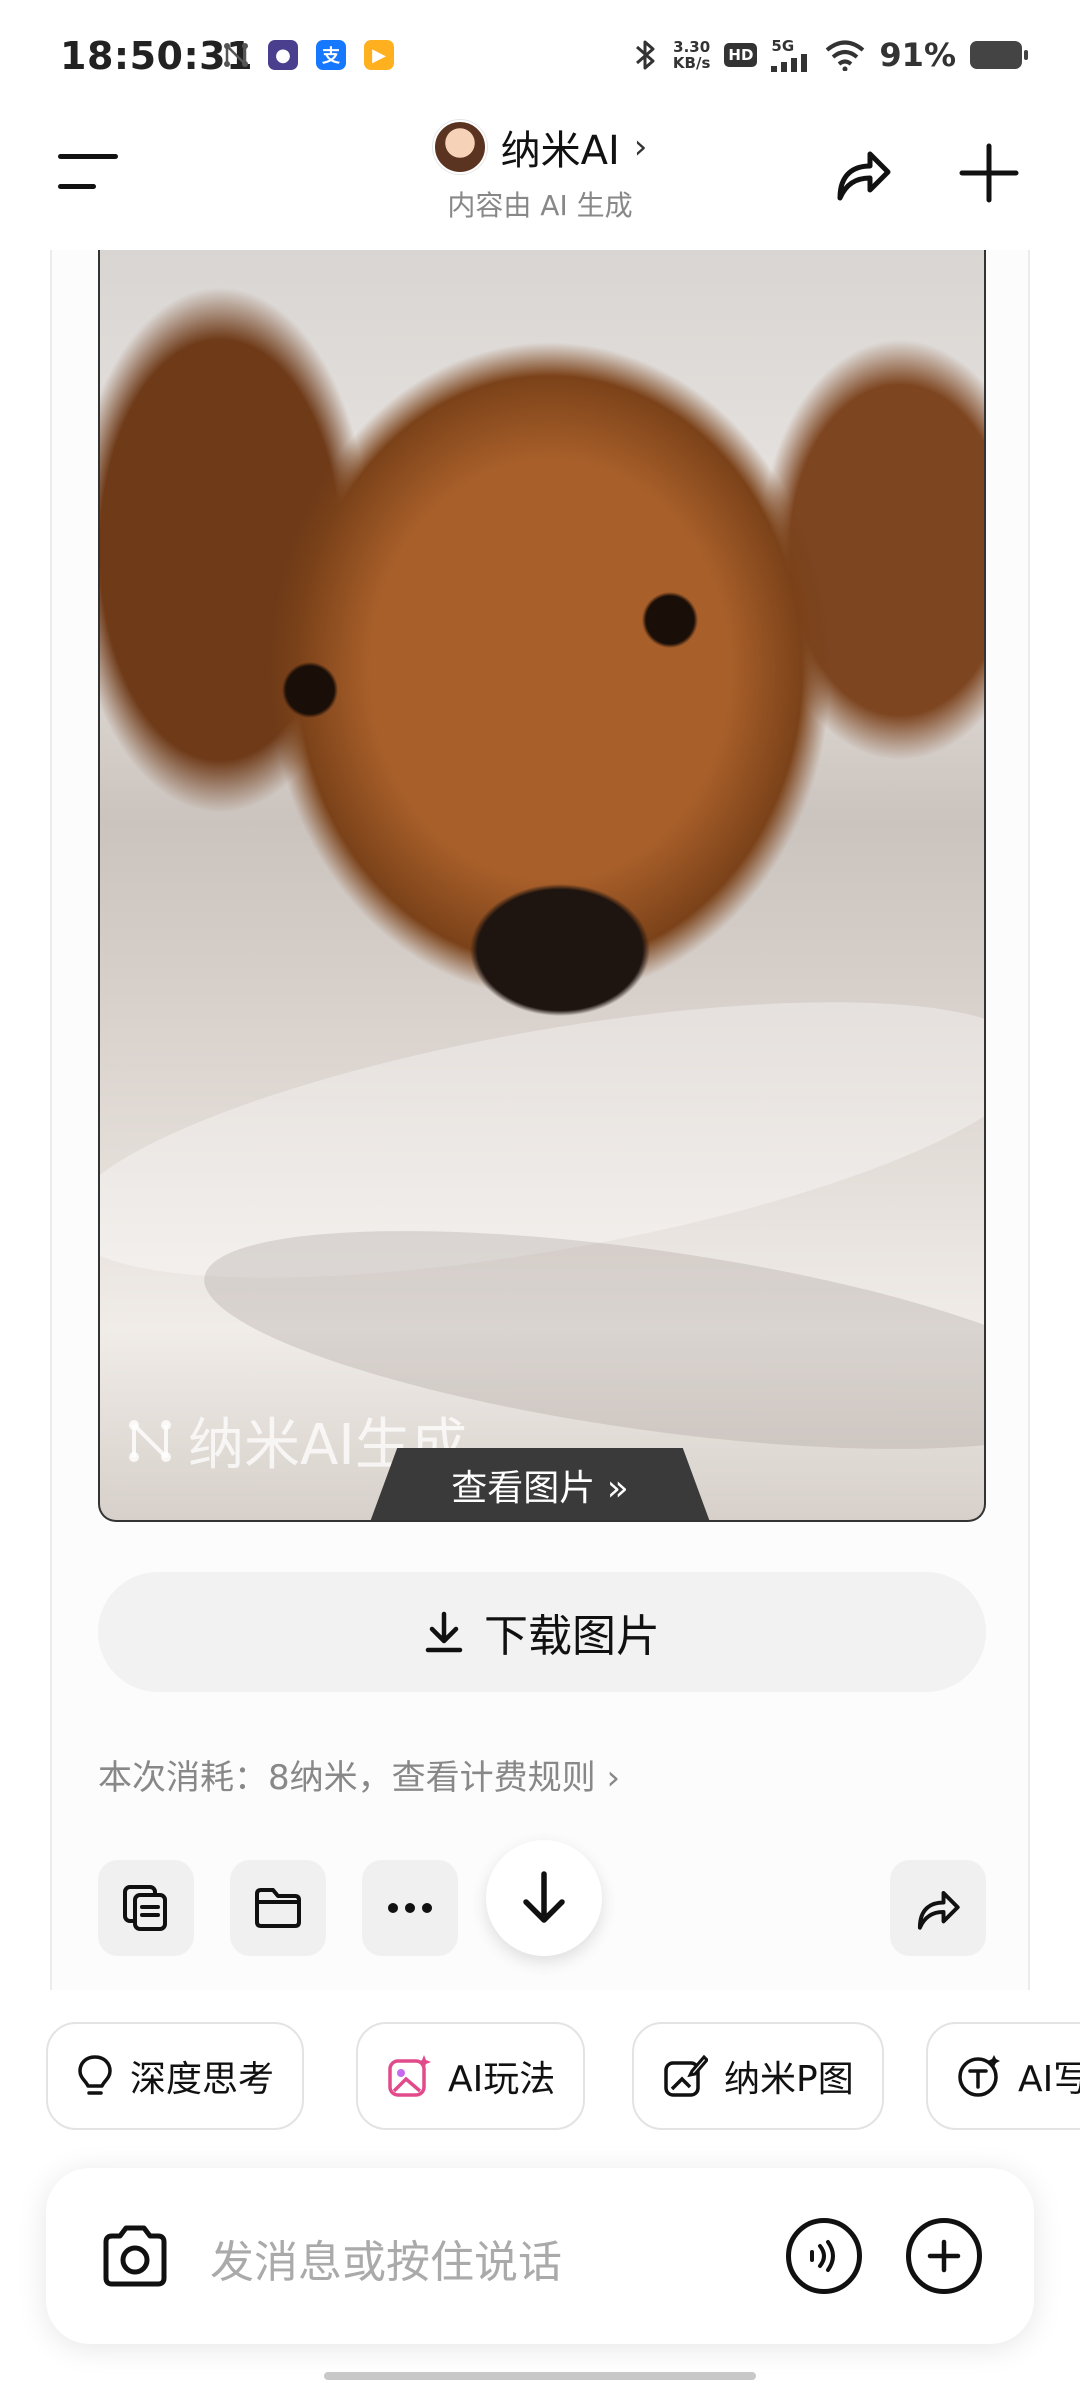  Describe the element at coordinates (379, 55) in the screenshot. I see `video-app-icon: ▶` at that location.